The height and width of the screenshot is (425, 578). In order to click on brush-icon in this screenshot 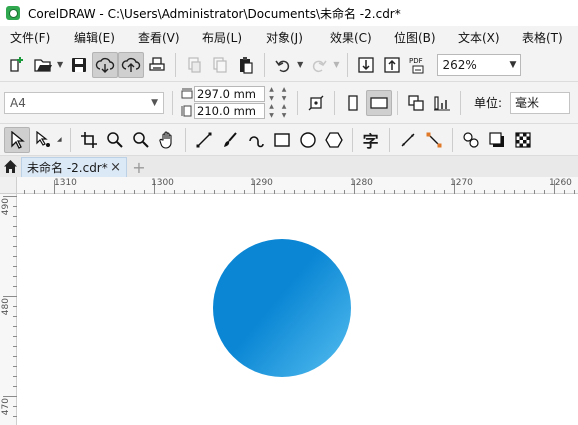, I will do `click(230, 139)`.